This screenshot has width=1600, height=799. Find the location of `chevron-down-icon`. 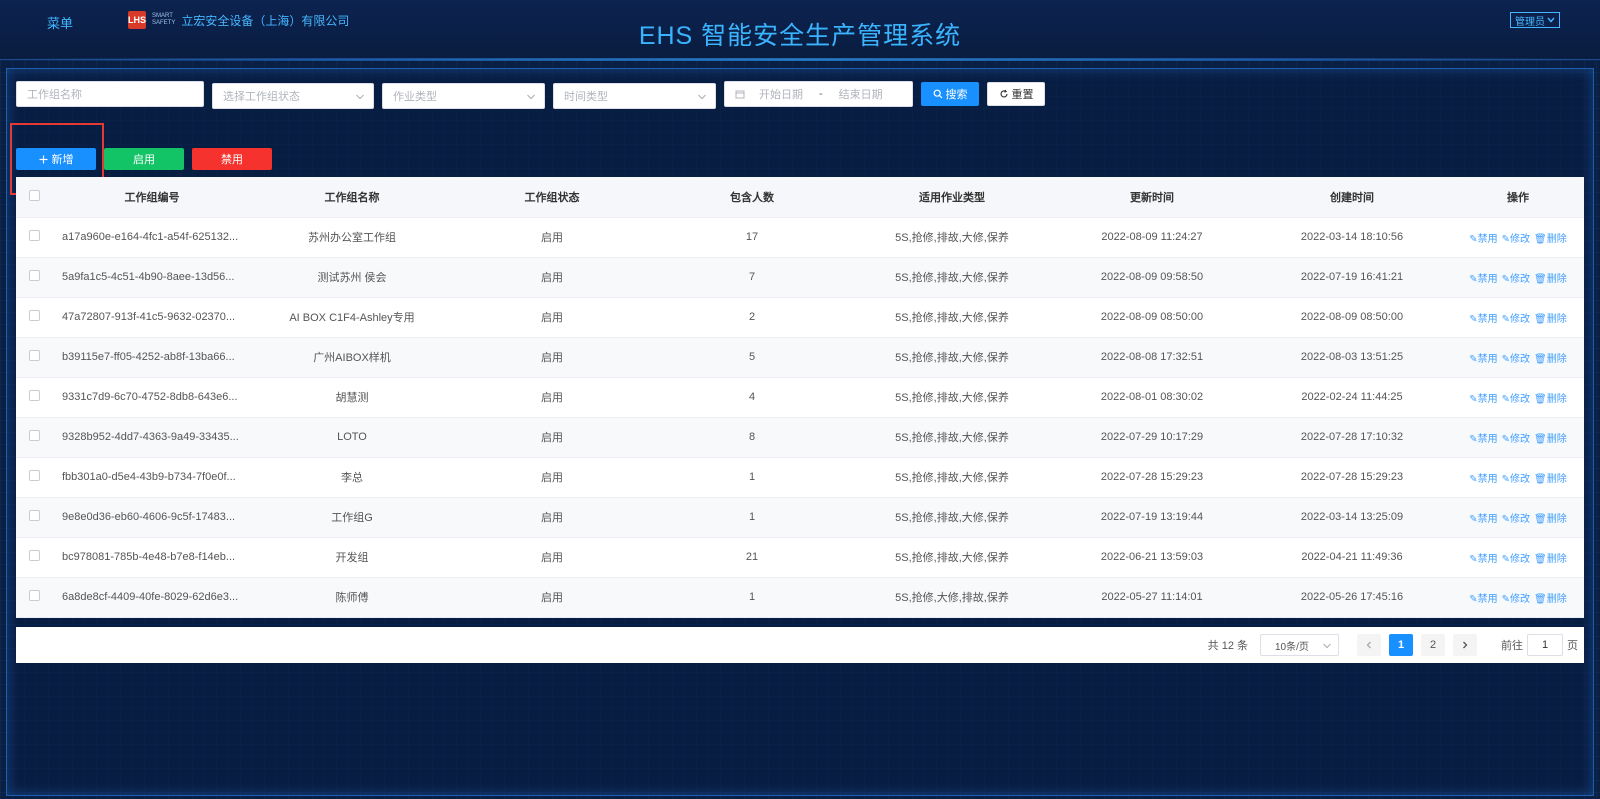

chevron-down-icon is located at coordinates (360, 97).